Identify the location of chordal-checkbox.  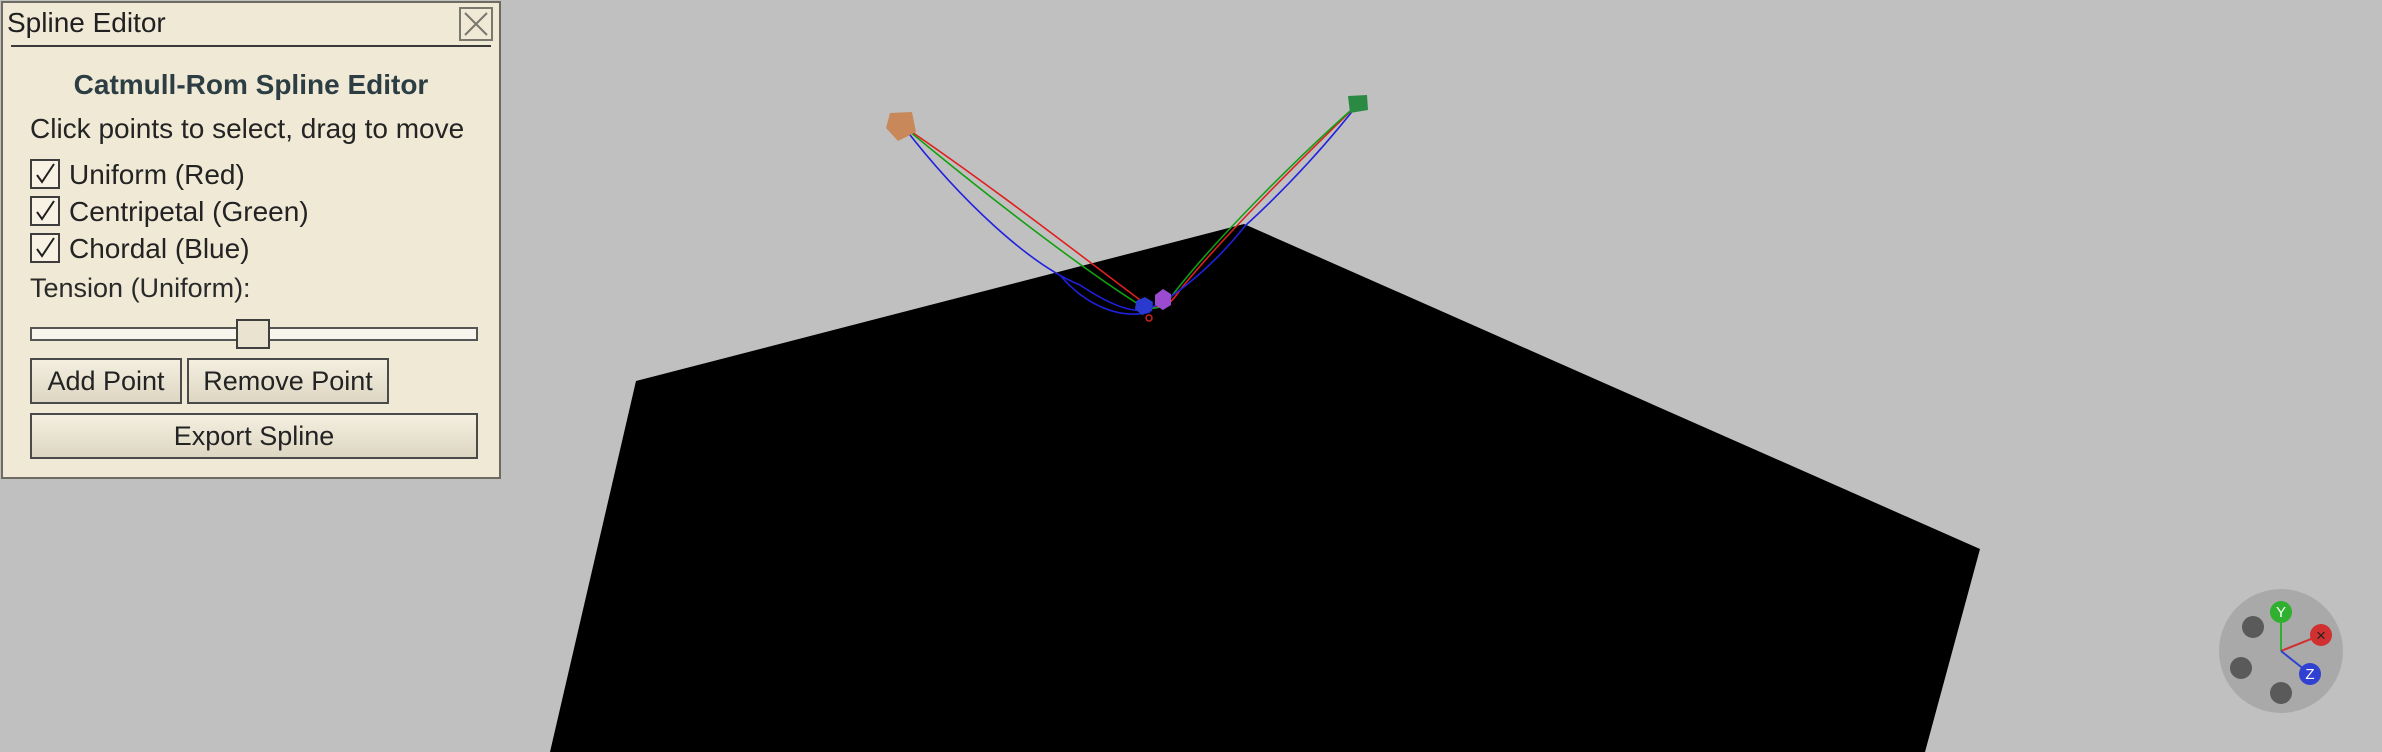
(45, 248).